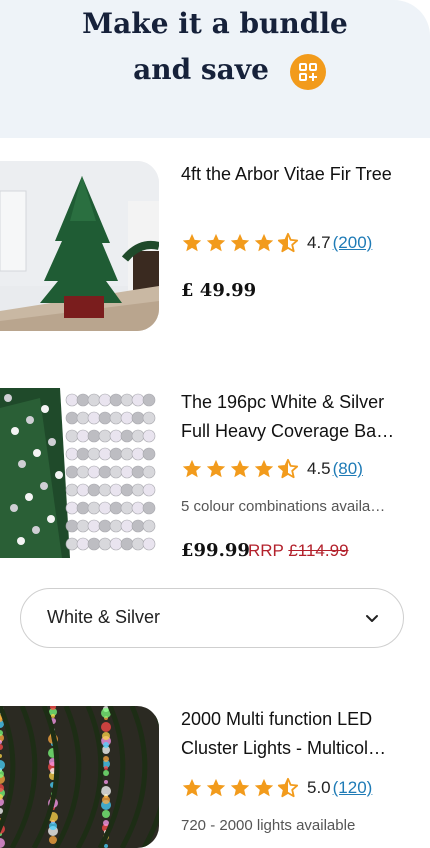  What do you see at coordinates (308, 72) in the screenshot?
I see `bundle-grid-plus-icon` at bounding box center [308, 72].